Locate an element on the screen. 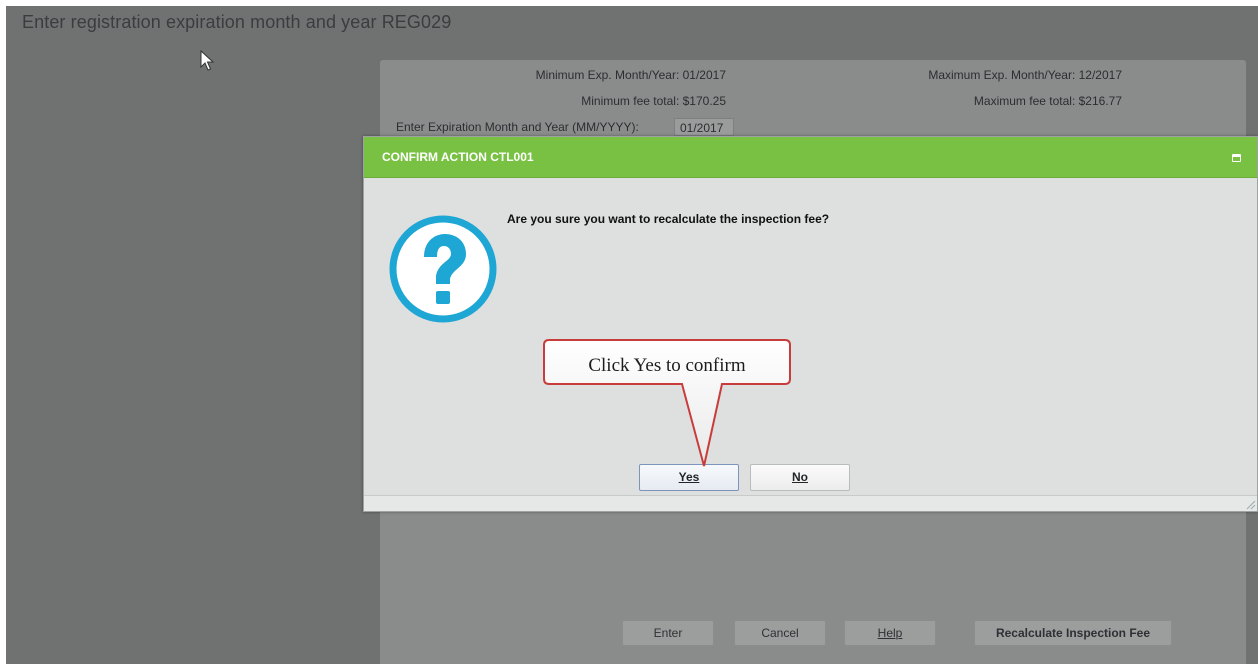 The image size is (1258, 664). maximize-icon is located at coordinates (1236, 158).